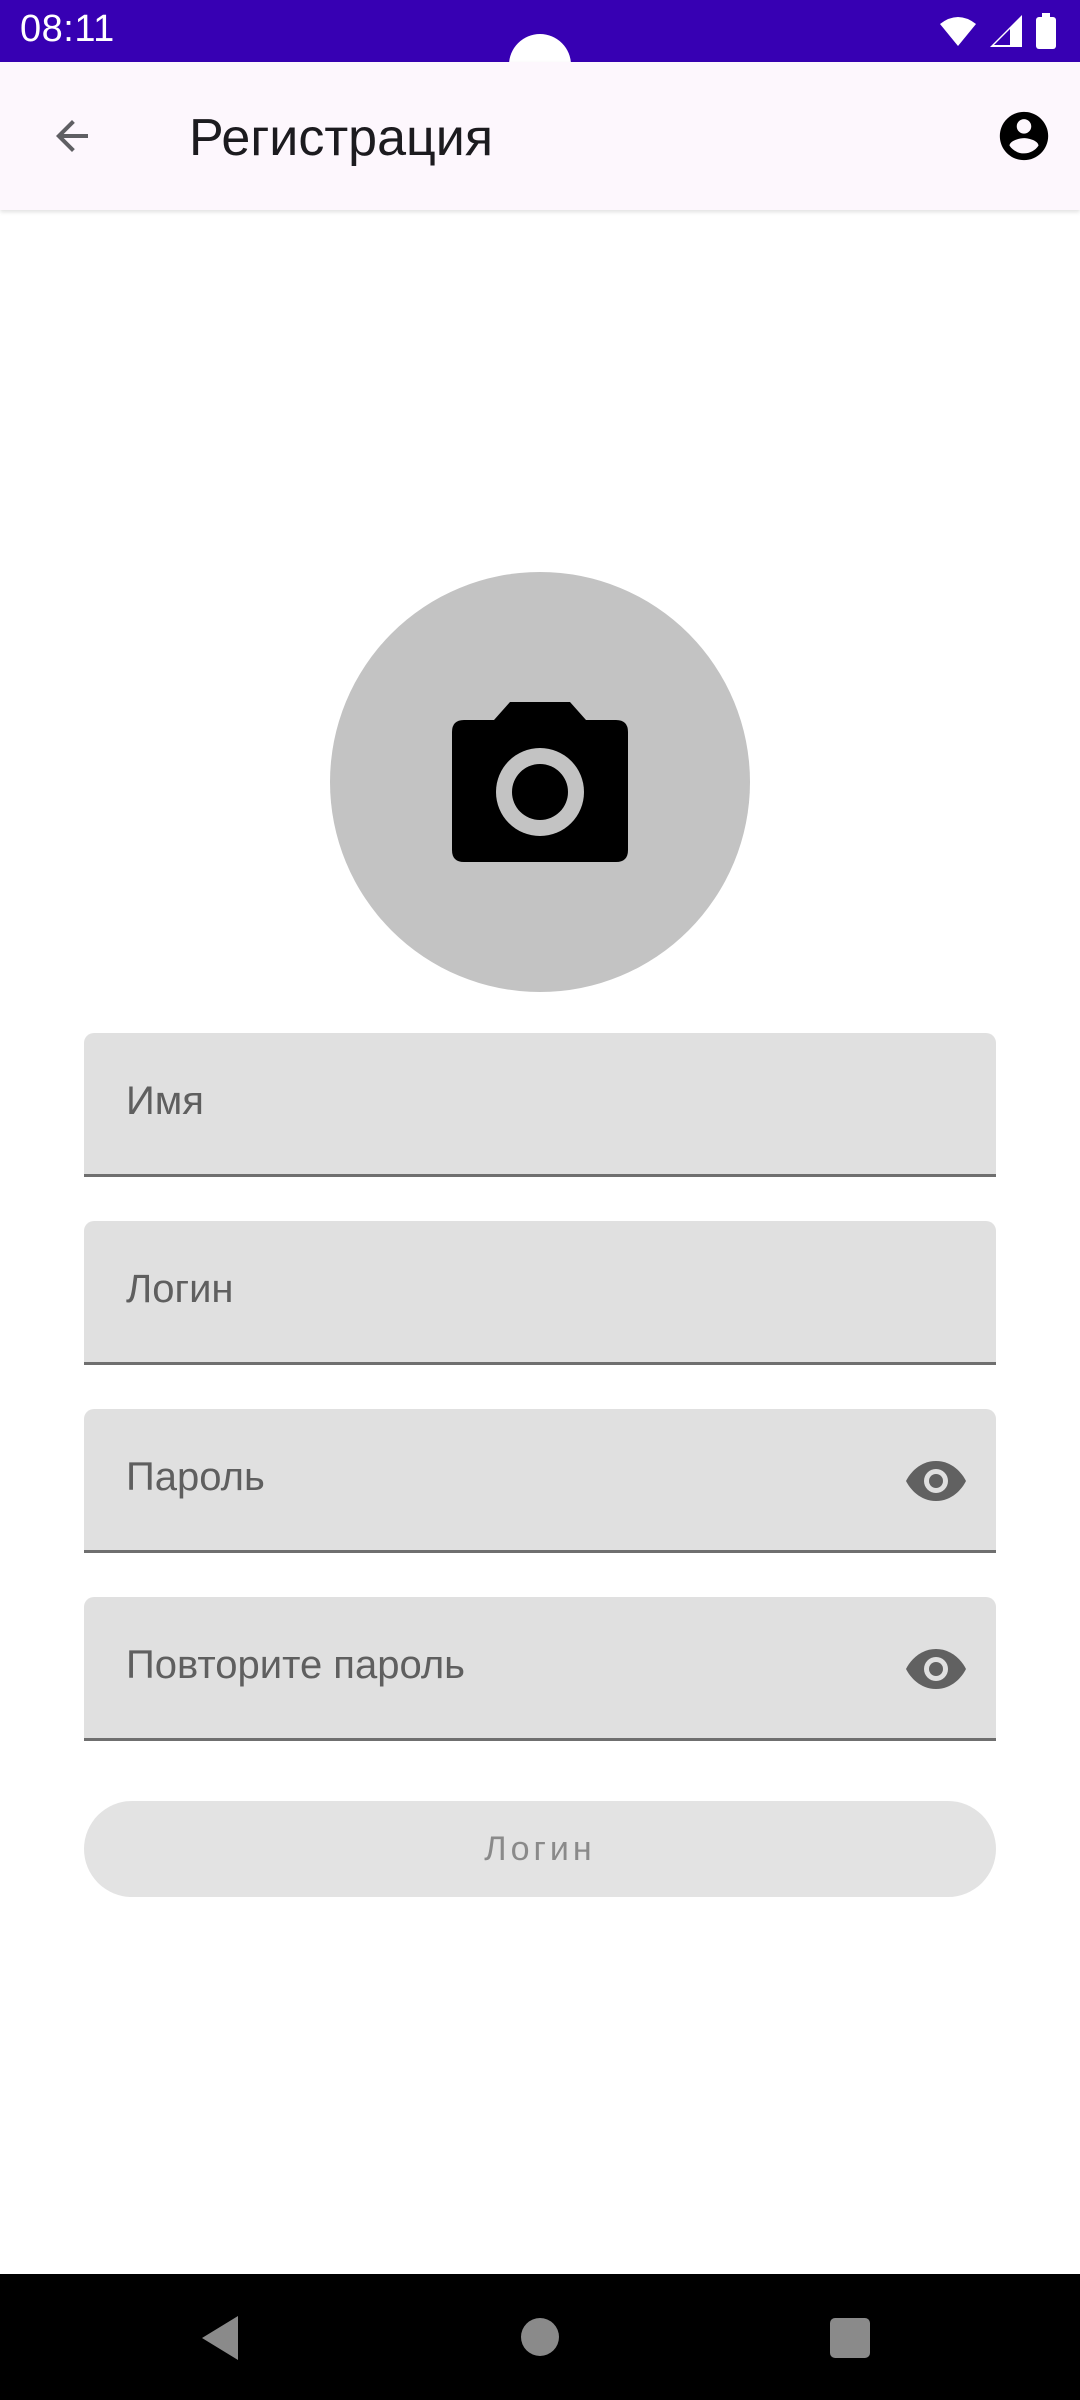  Describe the element at coordinates (540, 1105) in the screenshot. I see `name-field: Имя` at that location.